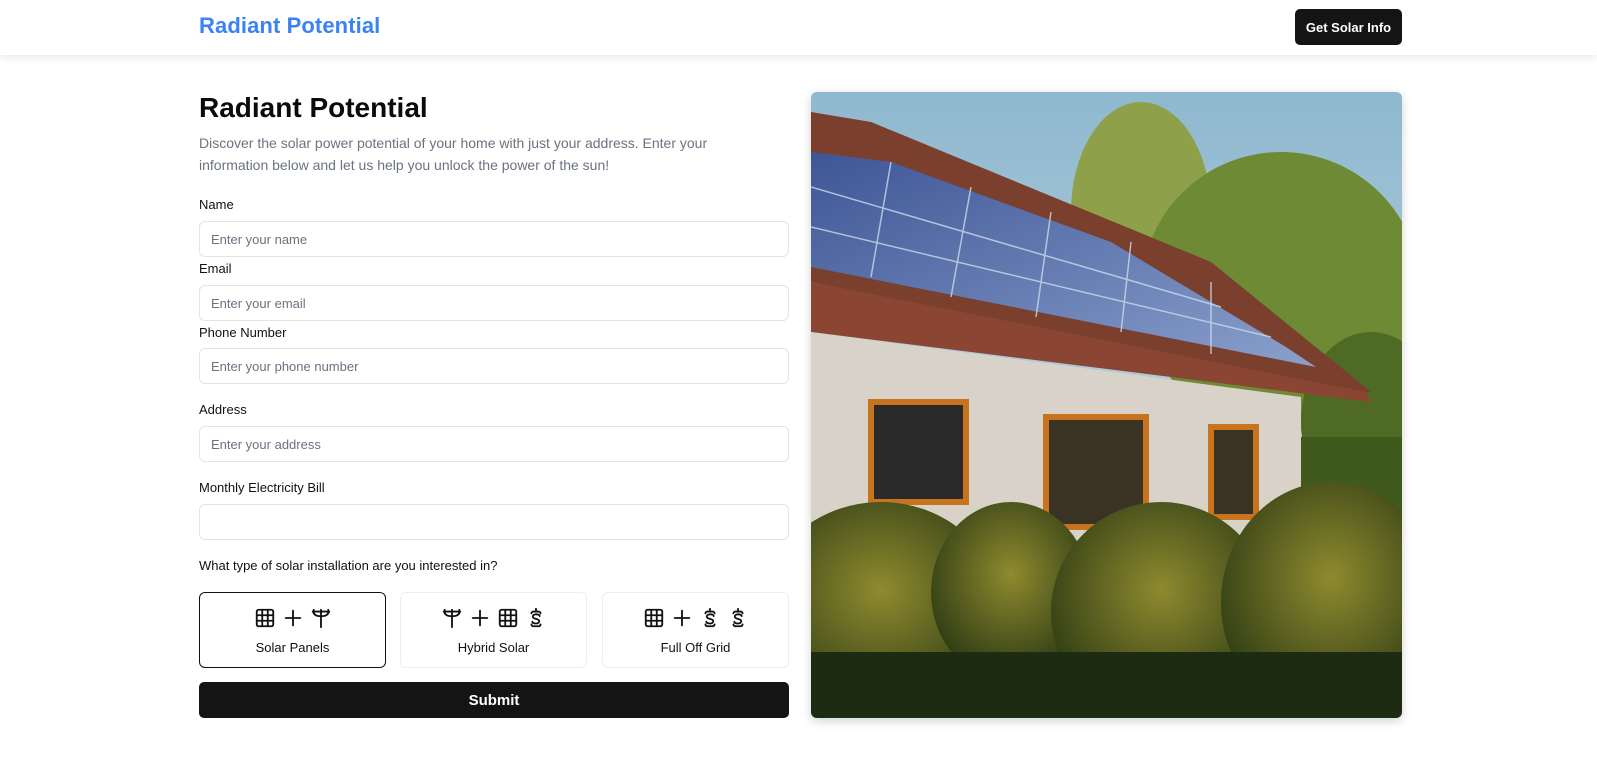 This screenshot has width=1597, height=771. Describe the element at coordinates (1348, 27) in the screenshot. I see `get-solar-info-button: Get Solar Info` at that location.